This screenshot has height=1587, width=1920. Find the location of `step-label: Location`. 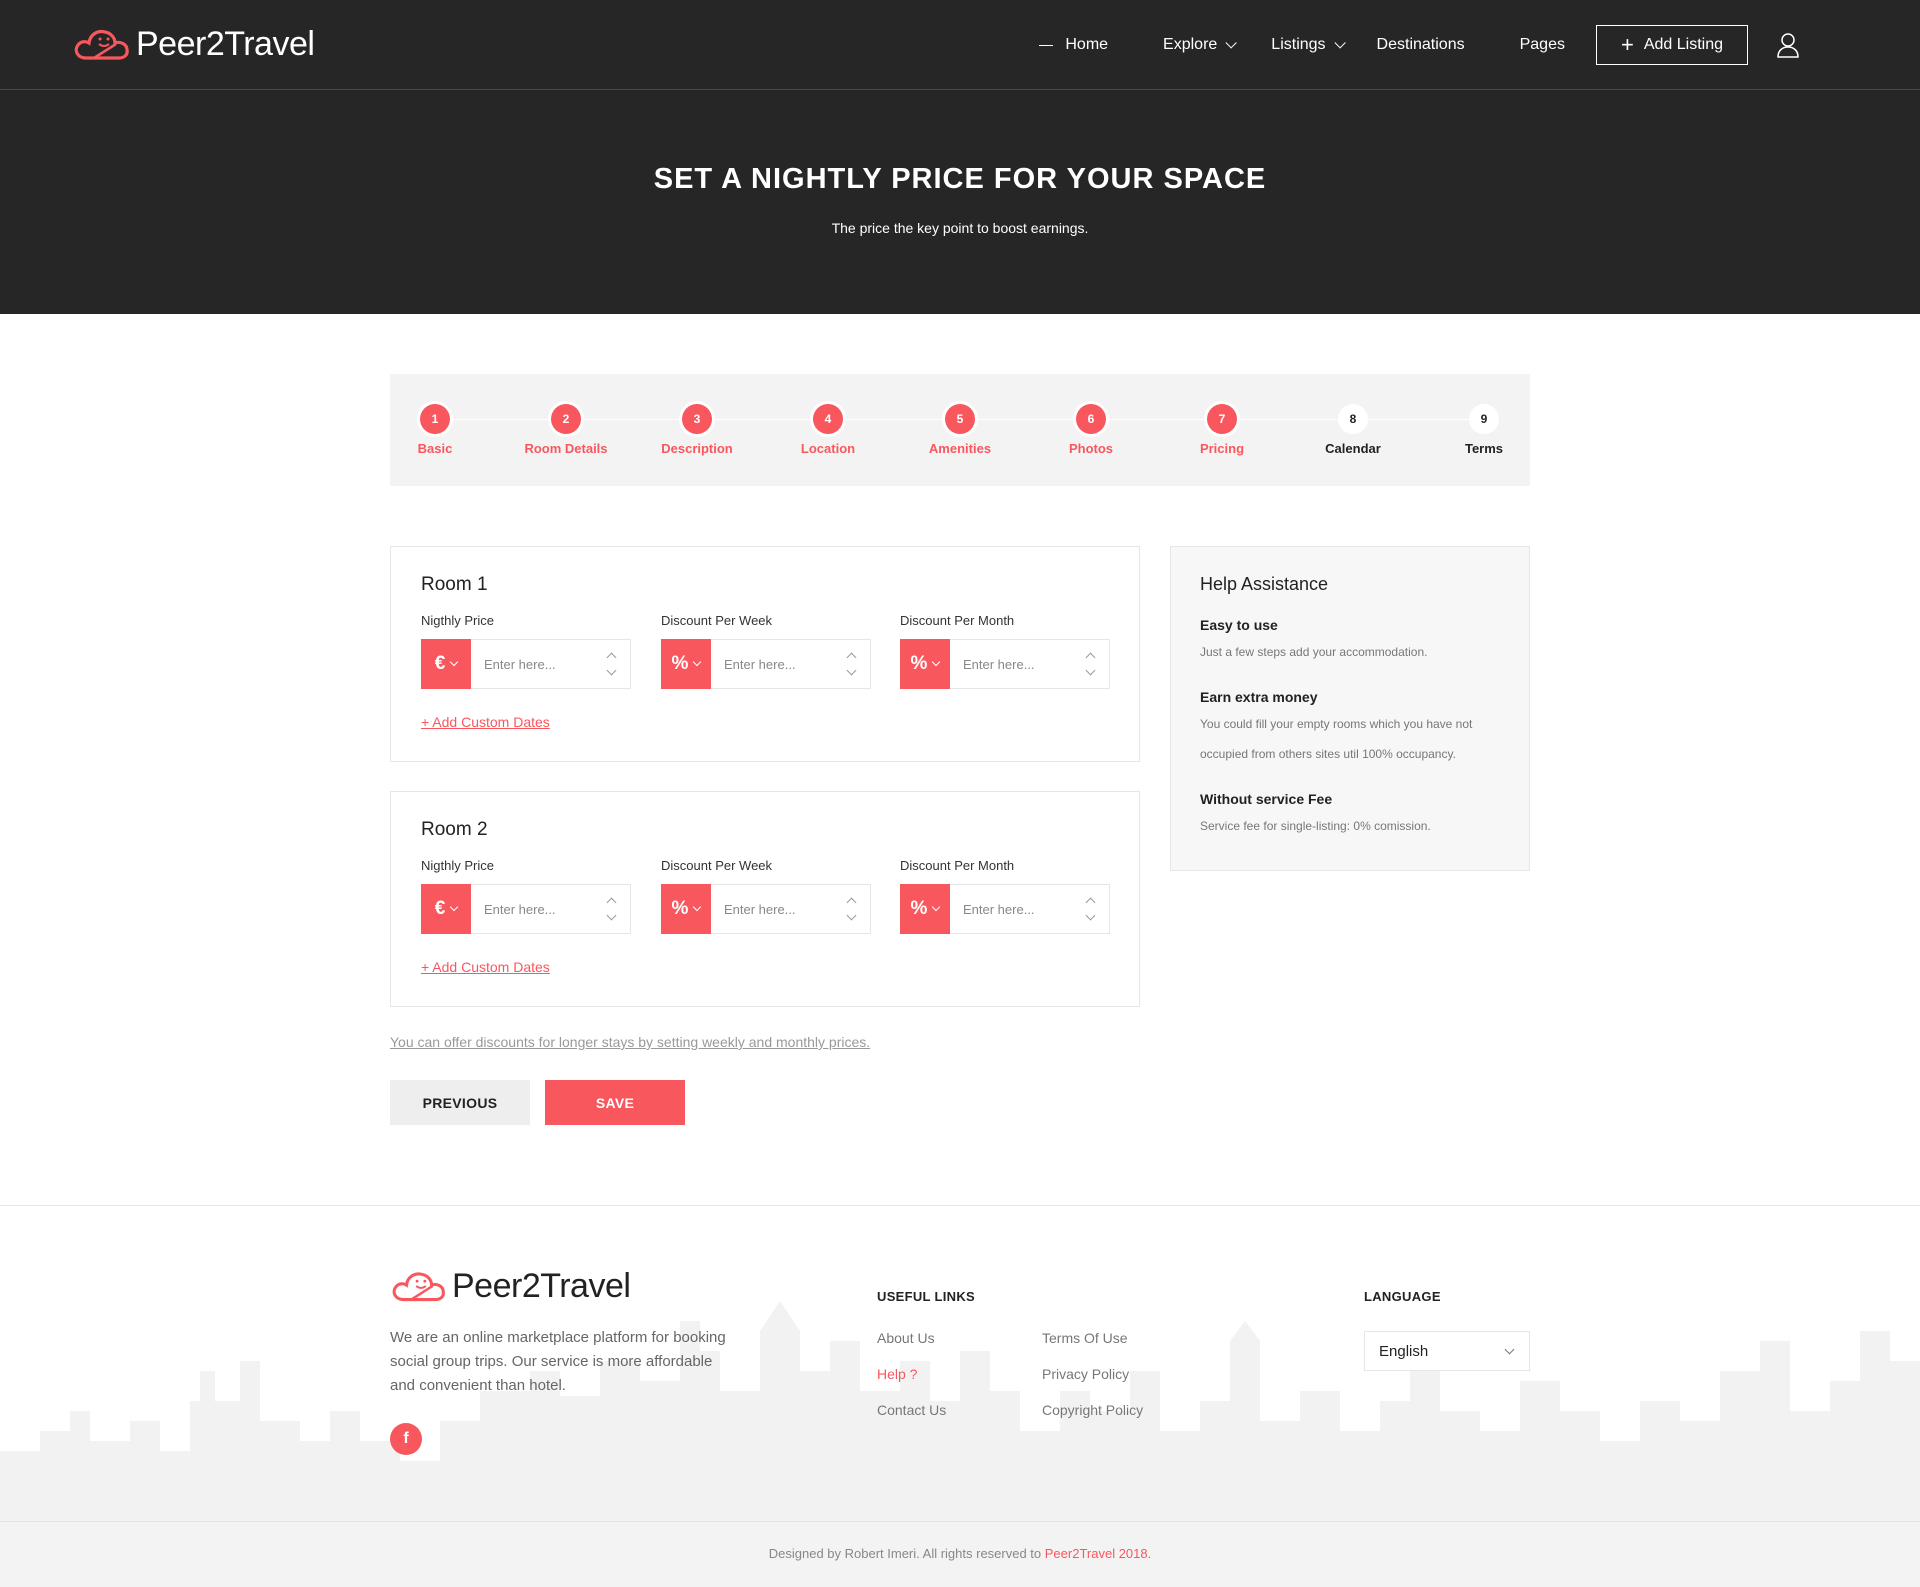

step-label: Location is located at coordinates (828, 448).